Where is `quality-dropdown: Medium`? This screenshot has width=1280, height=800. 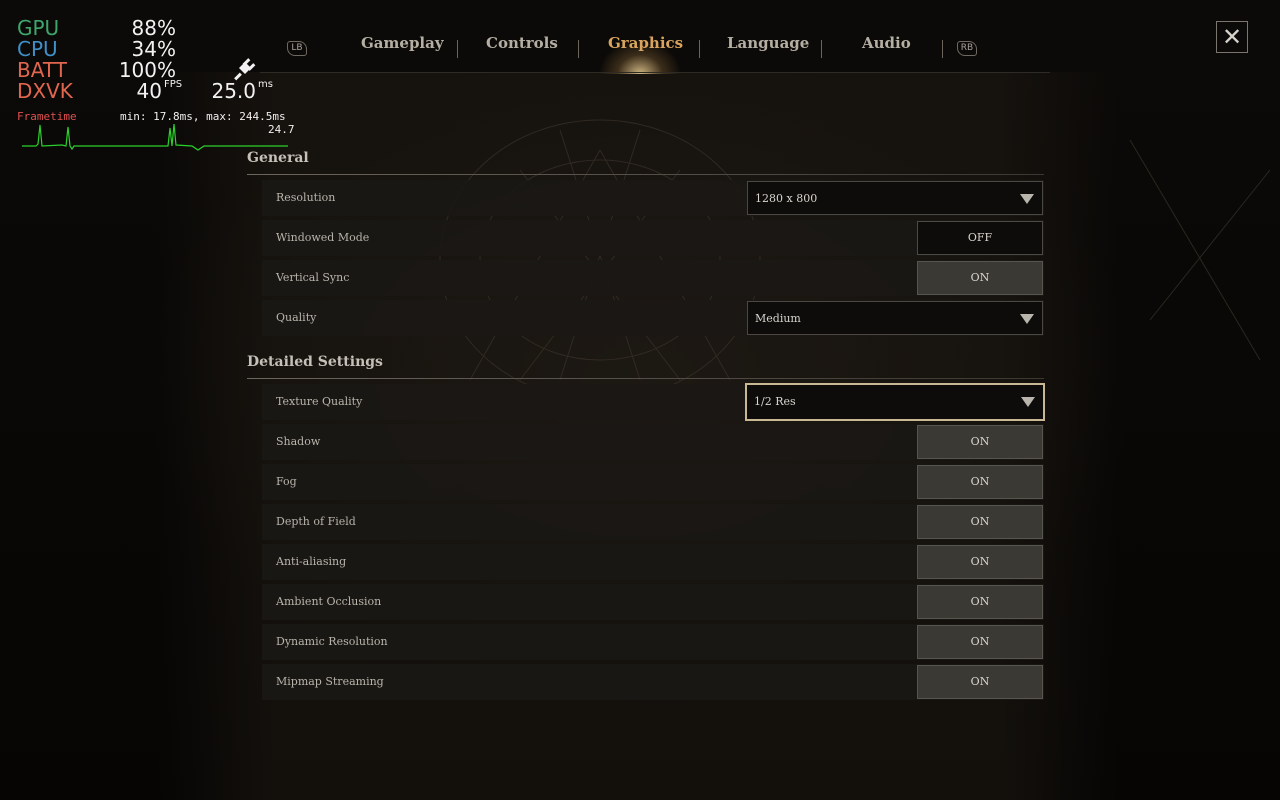 quality-dropdown: Medium is located at coordinates (895, 318).